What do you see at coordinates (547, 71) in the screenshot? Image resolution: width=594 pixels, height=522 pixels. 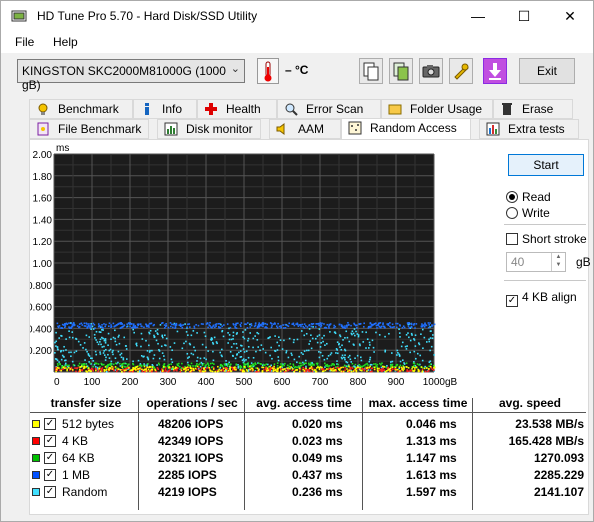 I see `exit-button: Exit` at bounding box center [547, 71].